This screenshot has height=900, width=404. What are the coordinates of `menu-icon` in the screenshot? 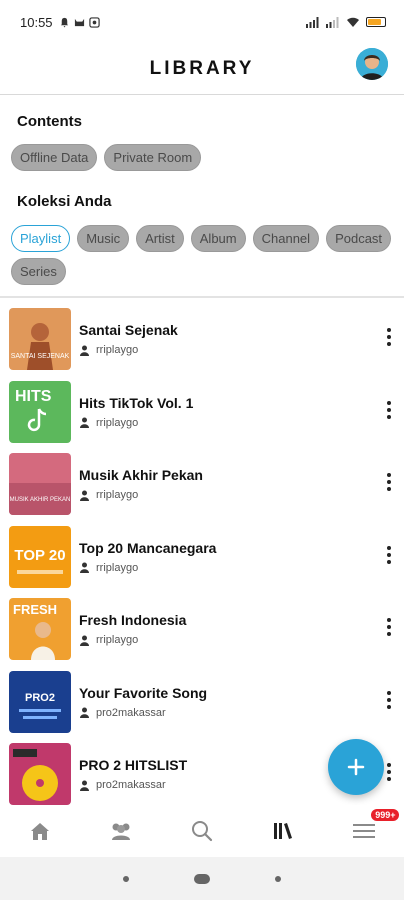 It's located at (363, 831).